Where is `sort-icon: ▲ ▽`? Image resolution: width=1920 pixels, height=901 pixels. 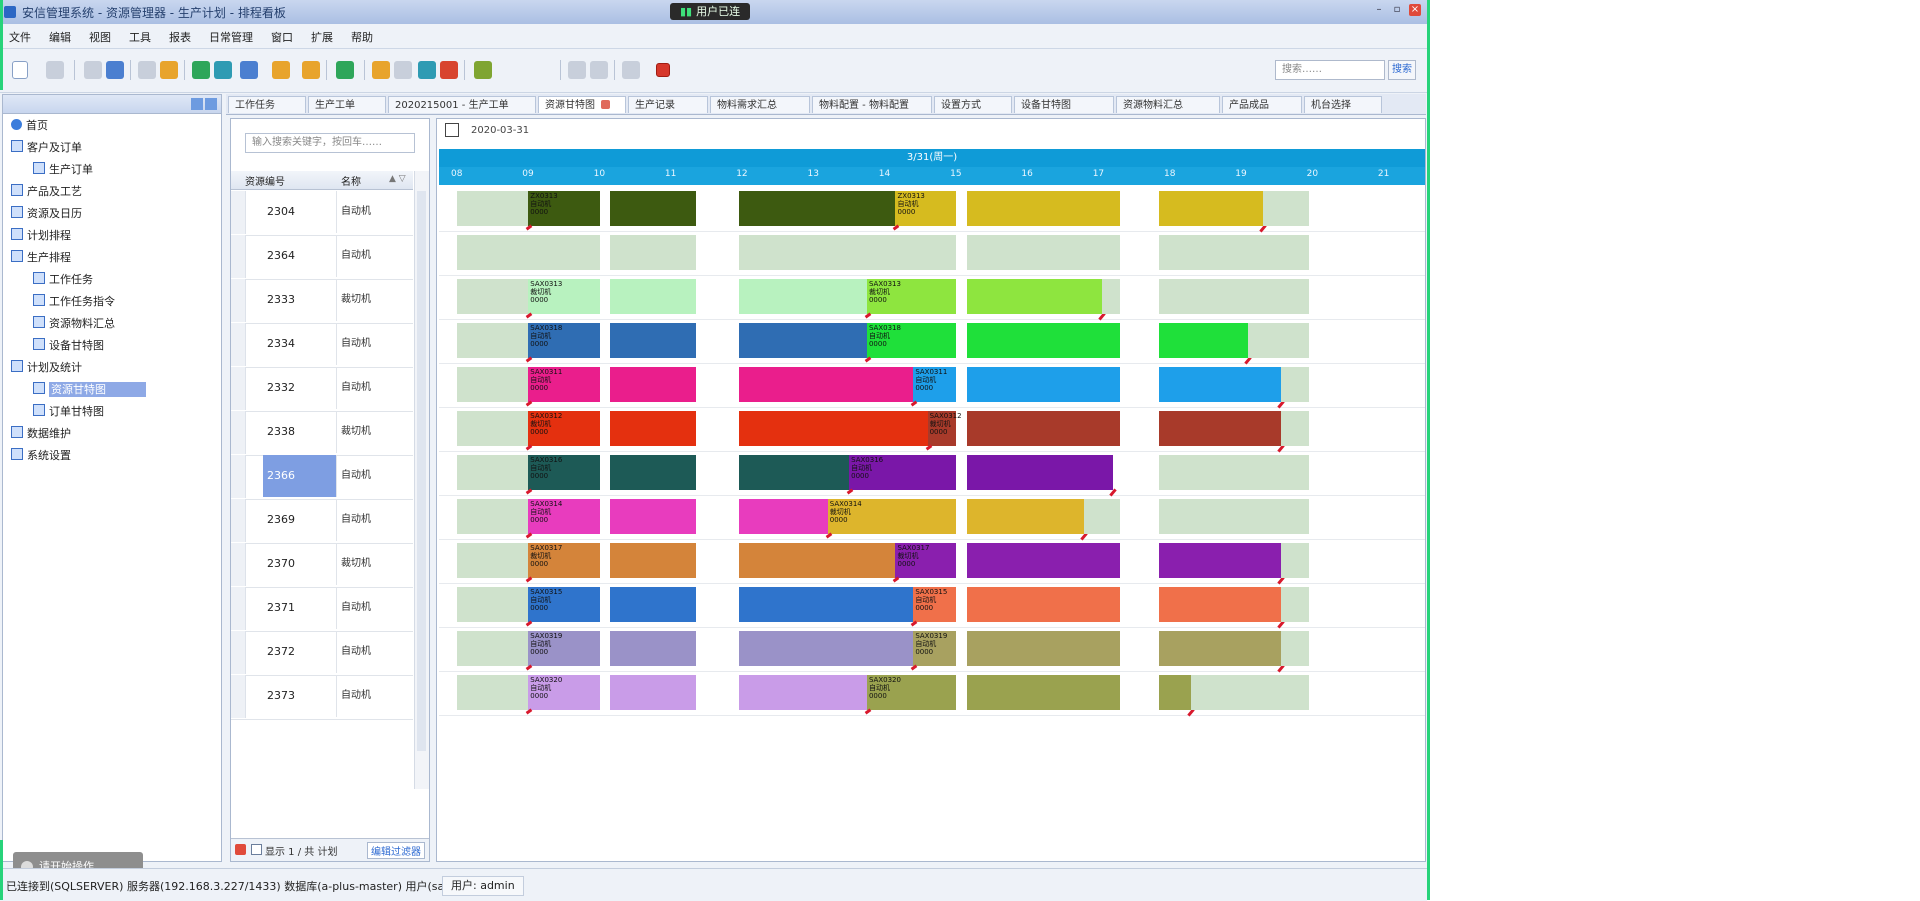 sort-icon: ▲ ▽ is located at coordinates (397, 179).